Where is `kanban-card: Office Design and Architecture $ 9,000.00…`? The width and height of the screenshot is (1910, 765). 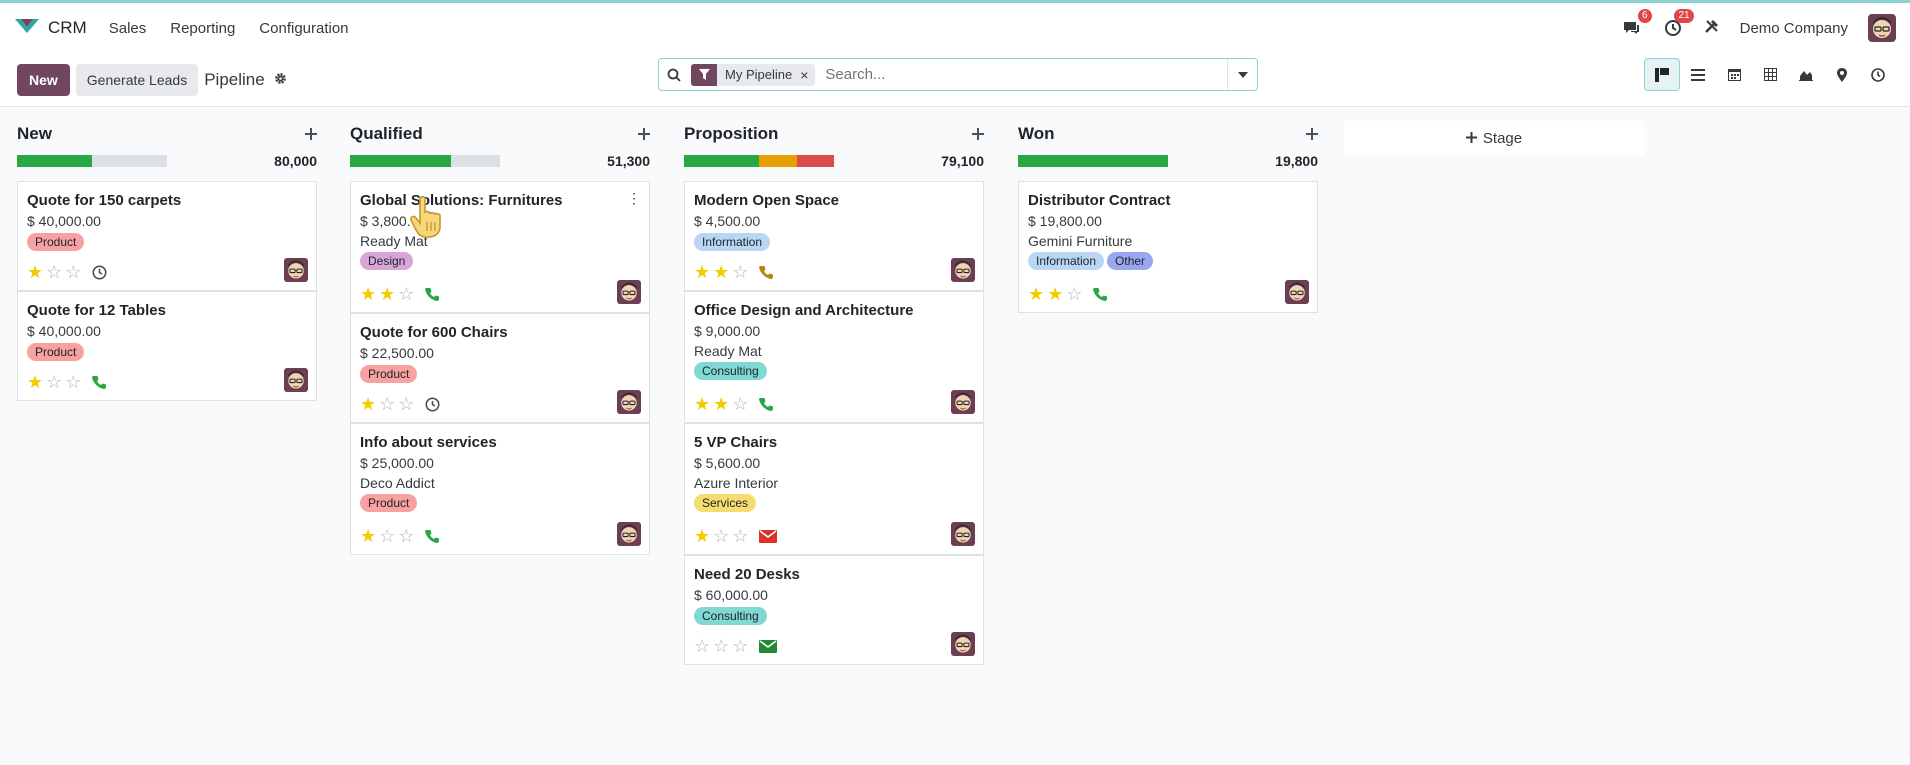
kanban-card: Office Design and Architecture $ 9,000.00… is located at coordinates (834, 357).